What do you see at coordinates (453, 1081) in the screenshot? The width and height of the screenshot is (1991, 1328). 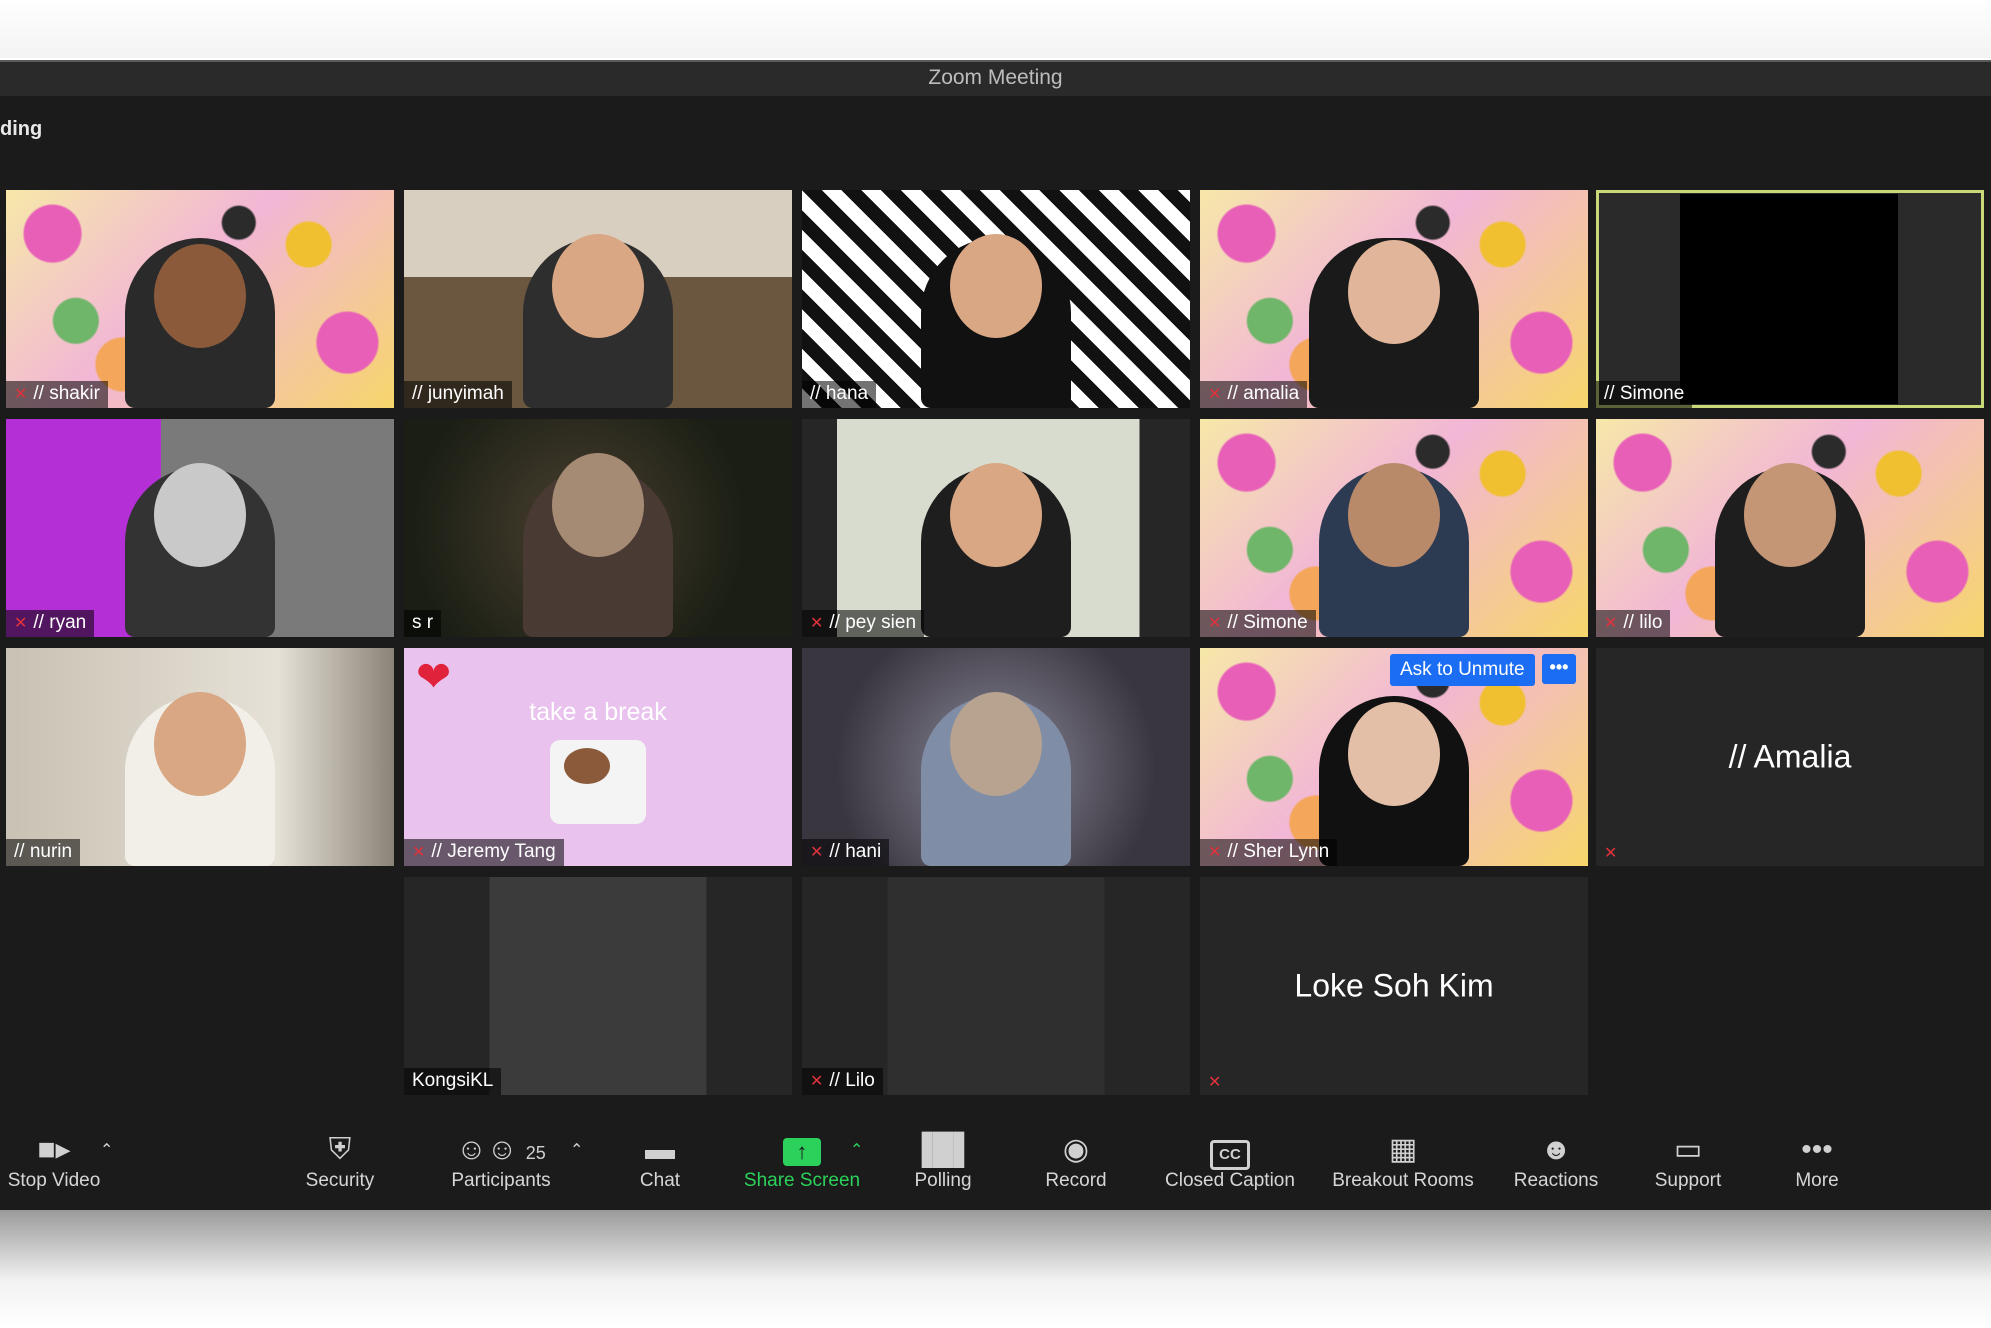 I see `participant-name: KongsiKL` at bounding box center [453, 1081].